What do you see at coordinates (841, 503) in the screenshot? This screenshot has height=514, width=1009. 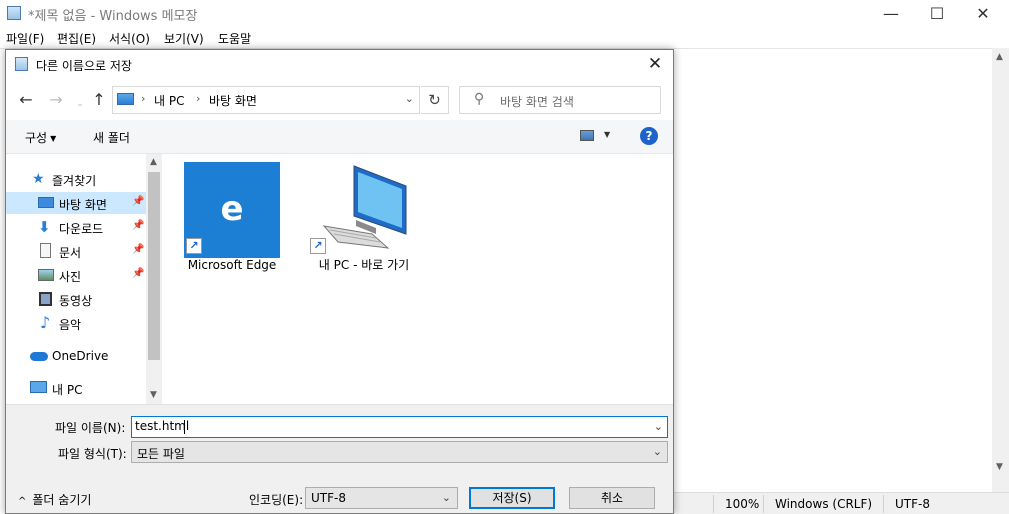 I see `notepad-statusbar: 100% Windows (CRLF) UTF-8` at bounding box center [841, 503].